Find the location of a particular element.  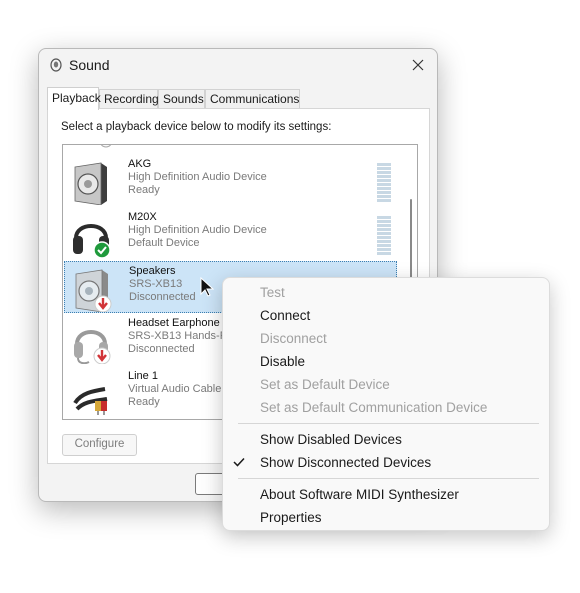

device-name: Speakers is located at coordinates (152, 271).